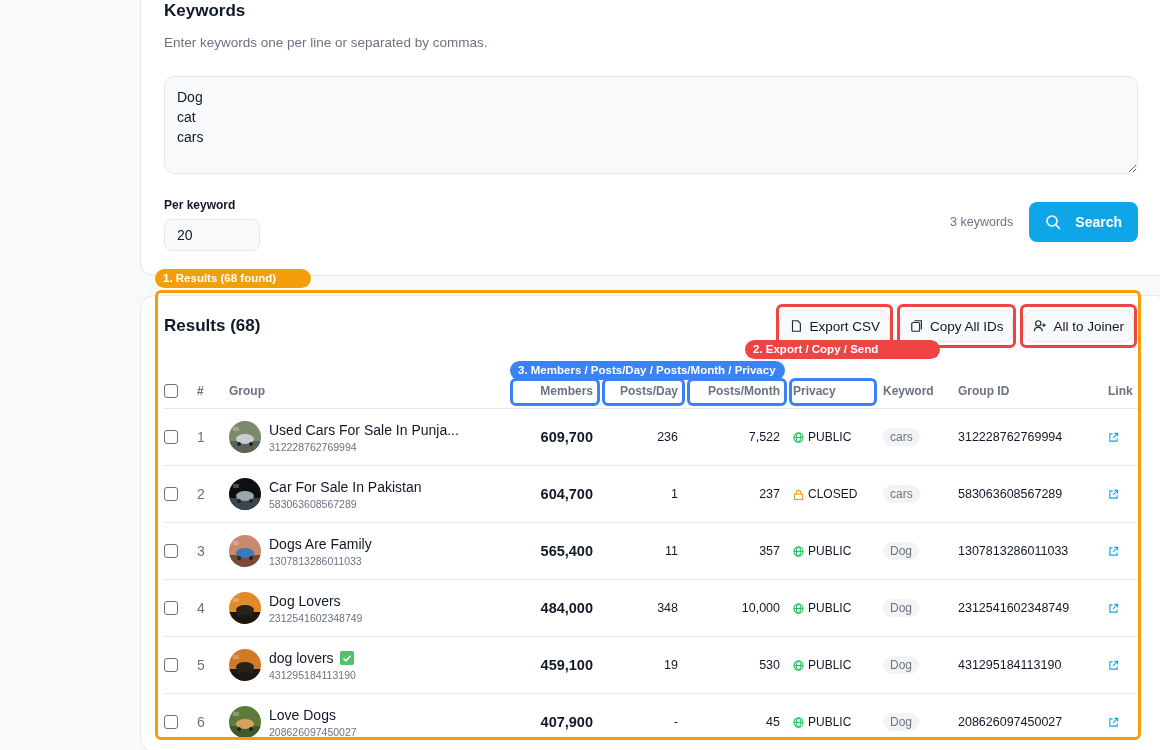 This screenshot has width=1160, height=750. What do you see at coordinates (764, 437) in the screenshot?
I see `posts-per-month: 7,522` at bounding box center [764, 437].